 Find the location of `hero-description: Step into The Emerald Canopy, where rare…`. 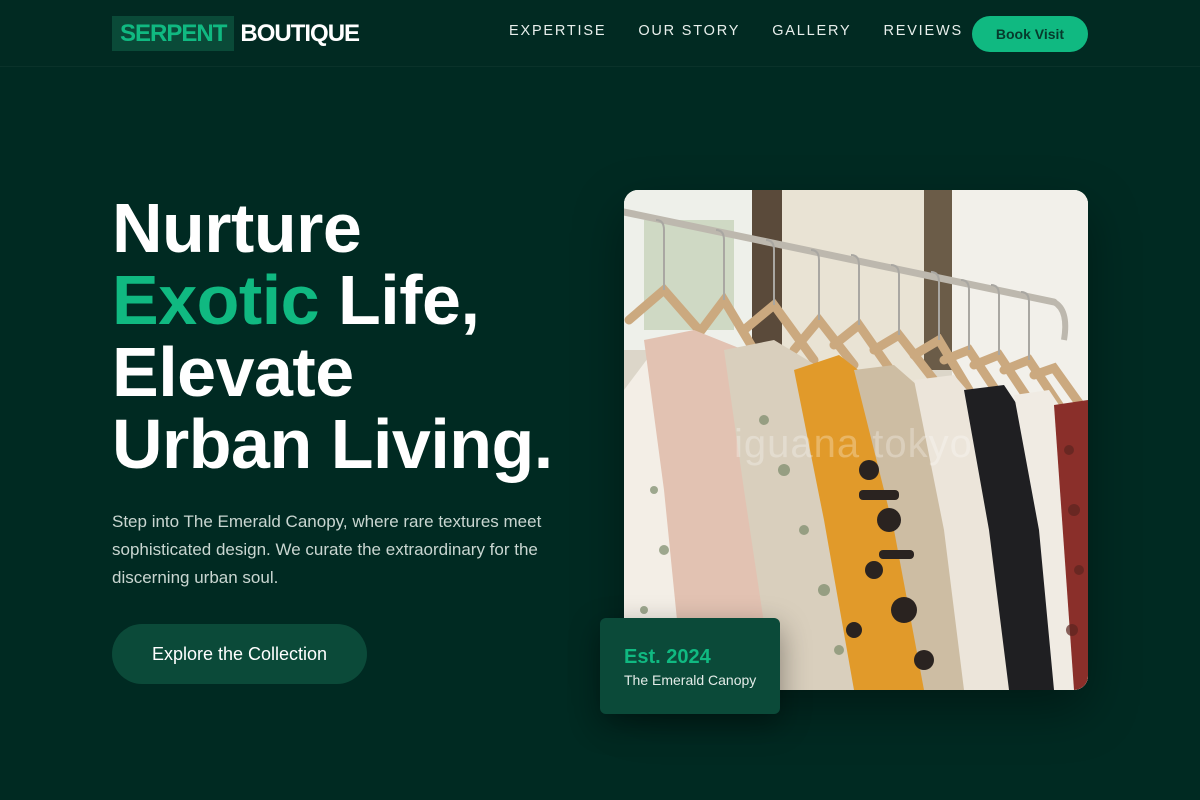

hero-description: Step into The Emerald Canopy, where rare… is located at coordinates (327, 549).